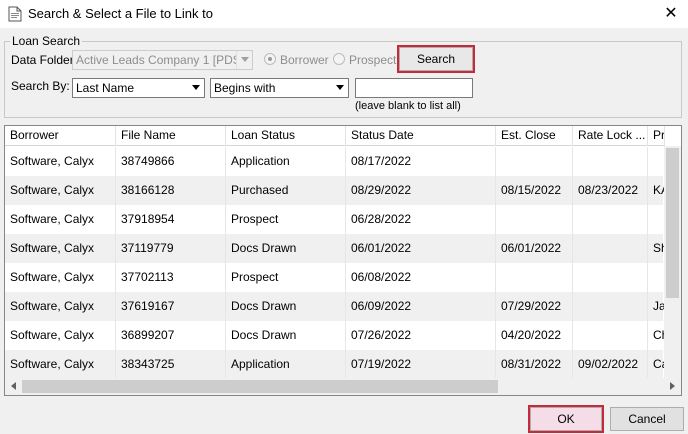 This screenshot has width=688, height=434. What do you see at coordinates (339, 59) in the screenshot?
I see `prospect-radio` at bounding box center [339, 59].